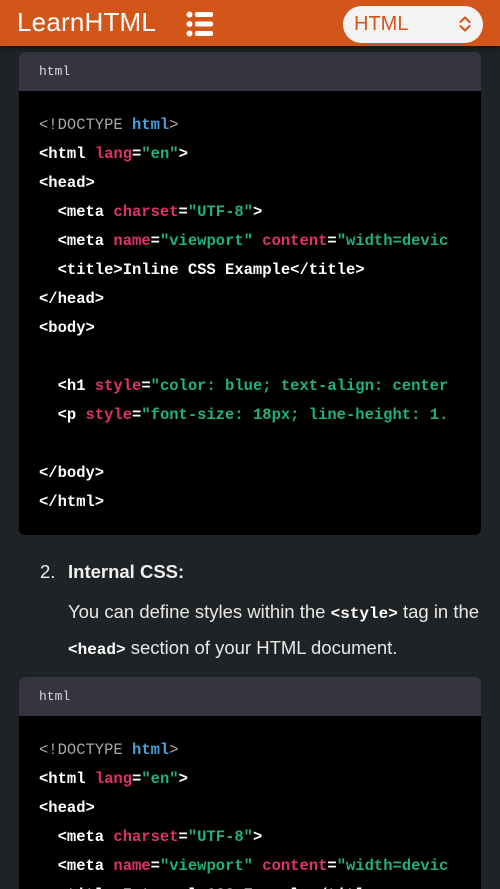 This screenshot has height=889, width=500. What do you see at coordinates (260, 328) in the screenshot?
I see `code-line: <body>` at bounding box center [260, 328].